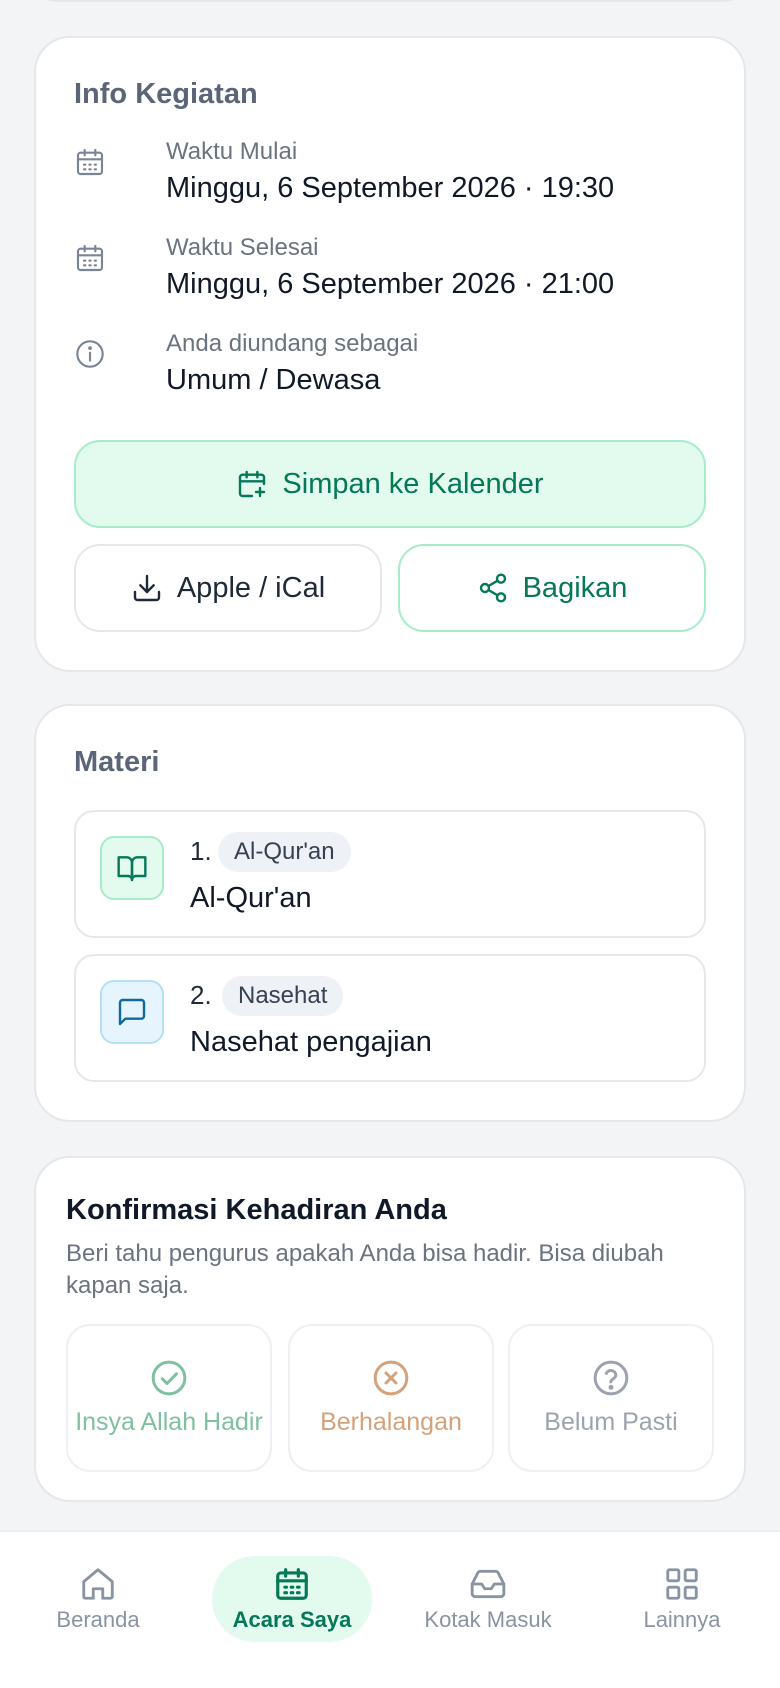  Describe the element at coordinates (98, 1619) in the screenshot. I see `nav-label: Beranda` at that location.